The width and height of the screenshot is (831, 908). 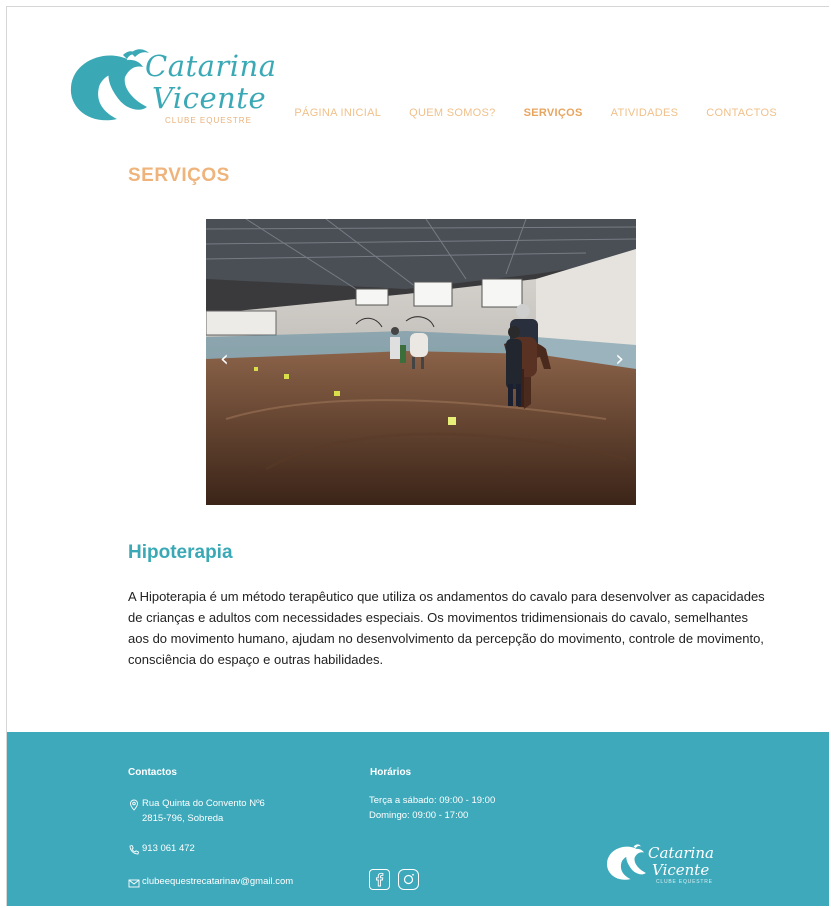 I want to click on nav-item-home: PÁGINA INICIAL, so click(x=337, y=113).